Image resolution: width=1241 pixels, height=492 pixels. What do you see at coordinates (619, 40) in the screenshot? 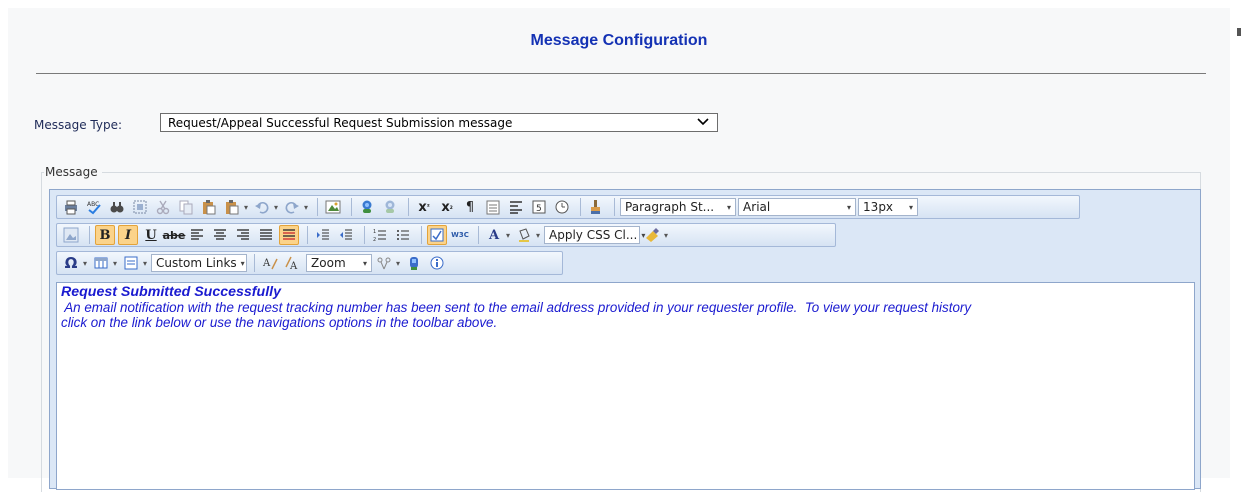
I see `page-title: Message Configuration` at bounding box center [619, 40].